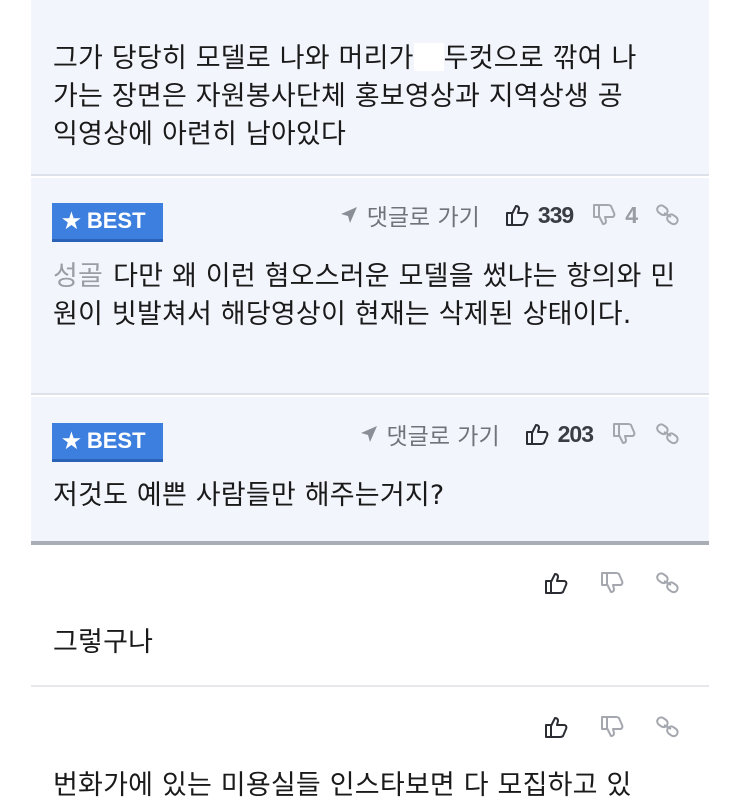 Image resolution: width=740 pixels, height=804 pixels. What do you see at coordinates (338, 96) in the screenshot?
I see `comment-line: 가는 장면은 자원봉사단체 홍보영상과 지역상생 공` at bounding box center [338, 96].